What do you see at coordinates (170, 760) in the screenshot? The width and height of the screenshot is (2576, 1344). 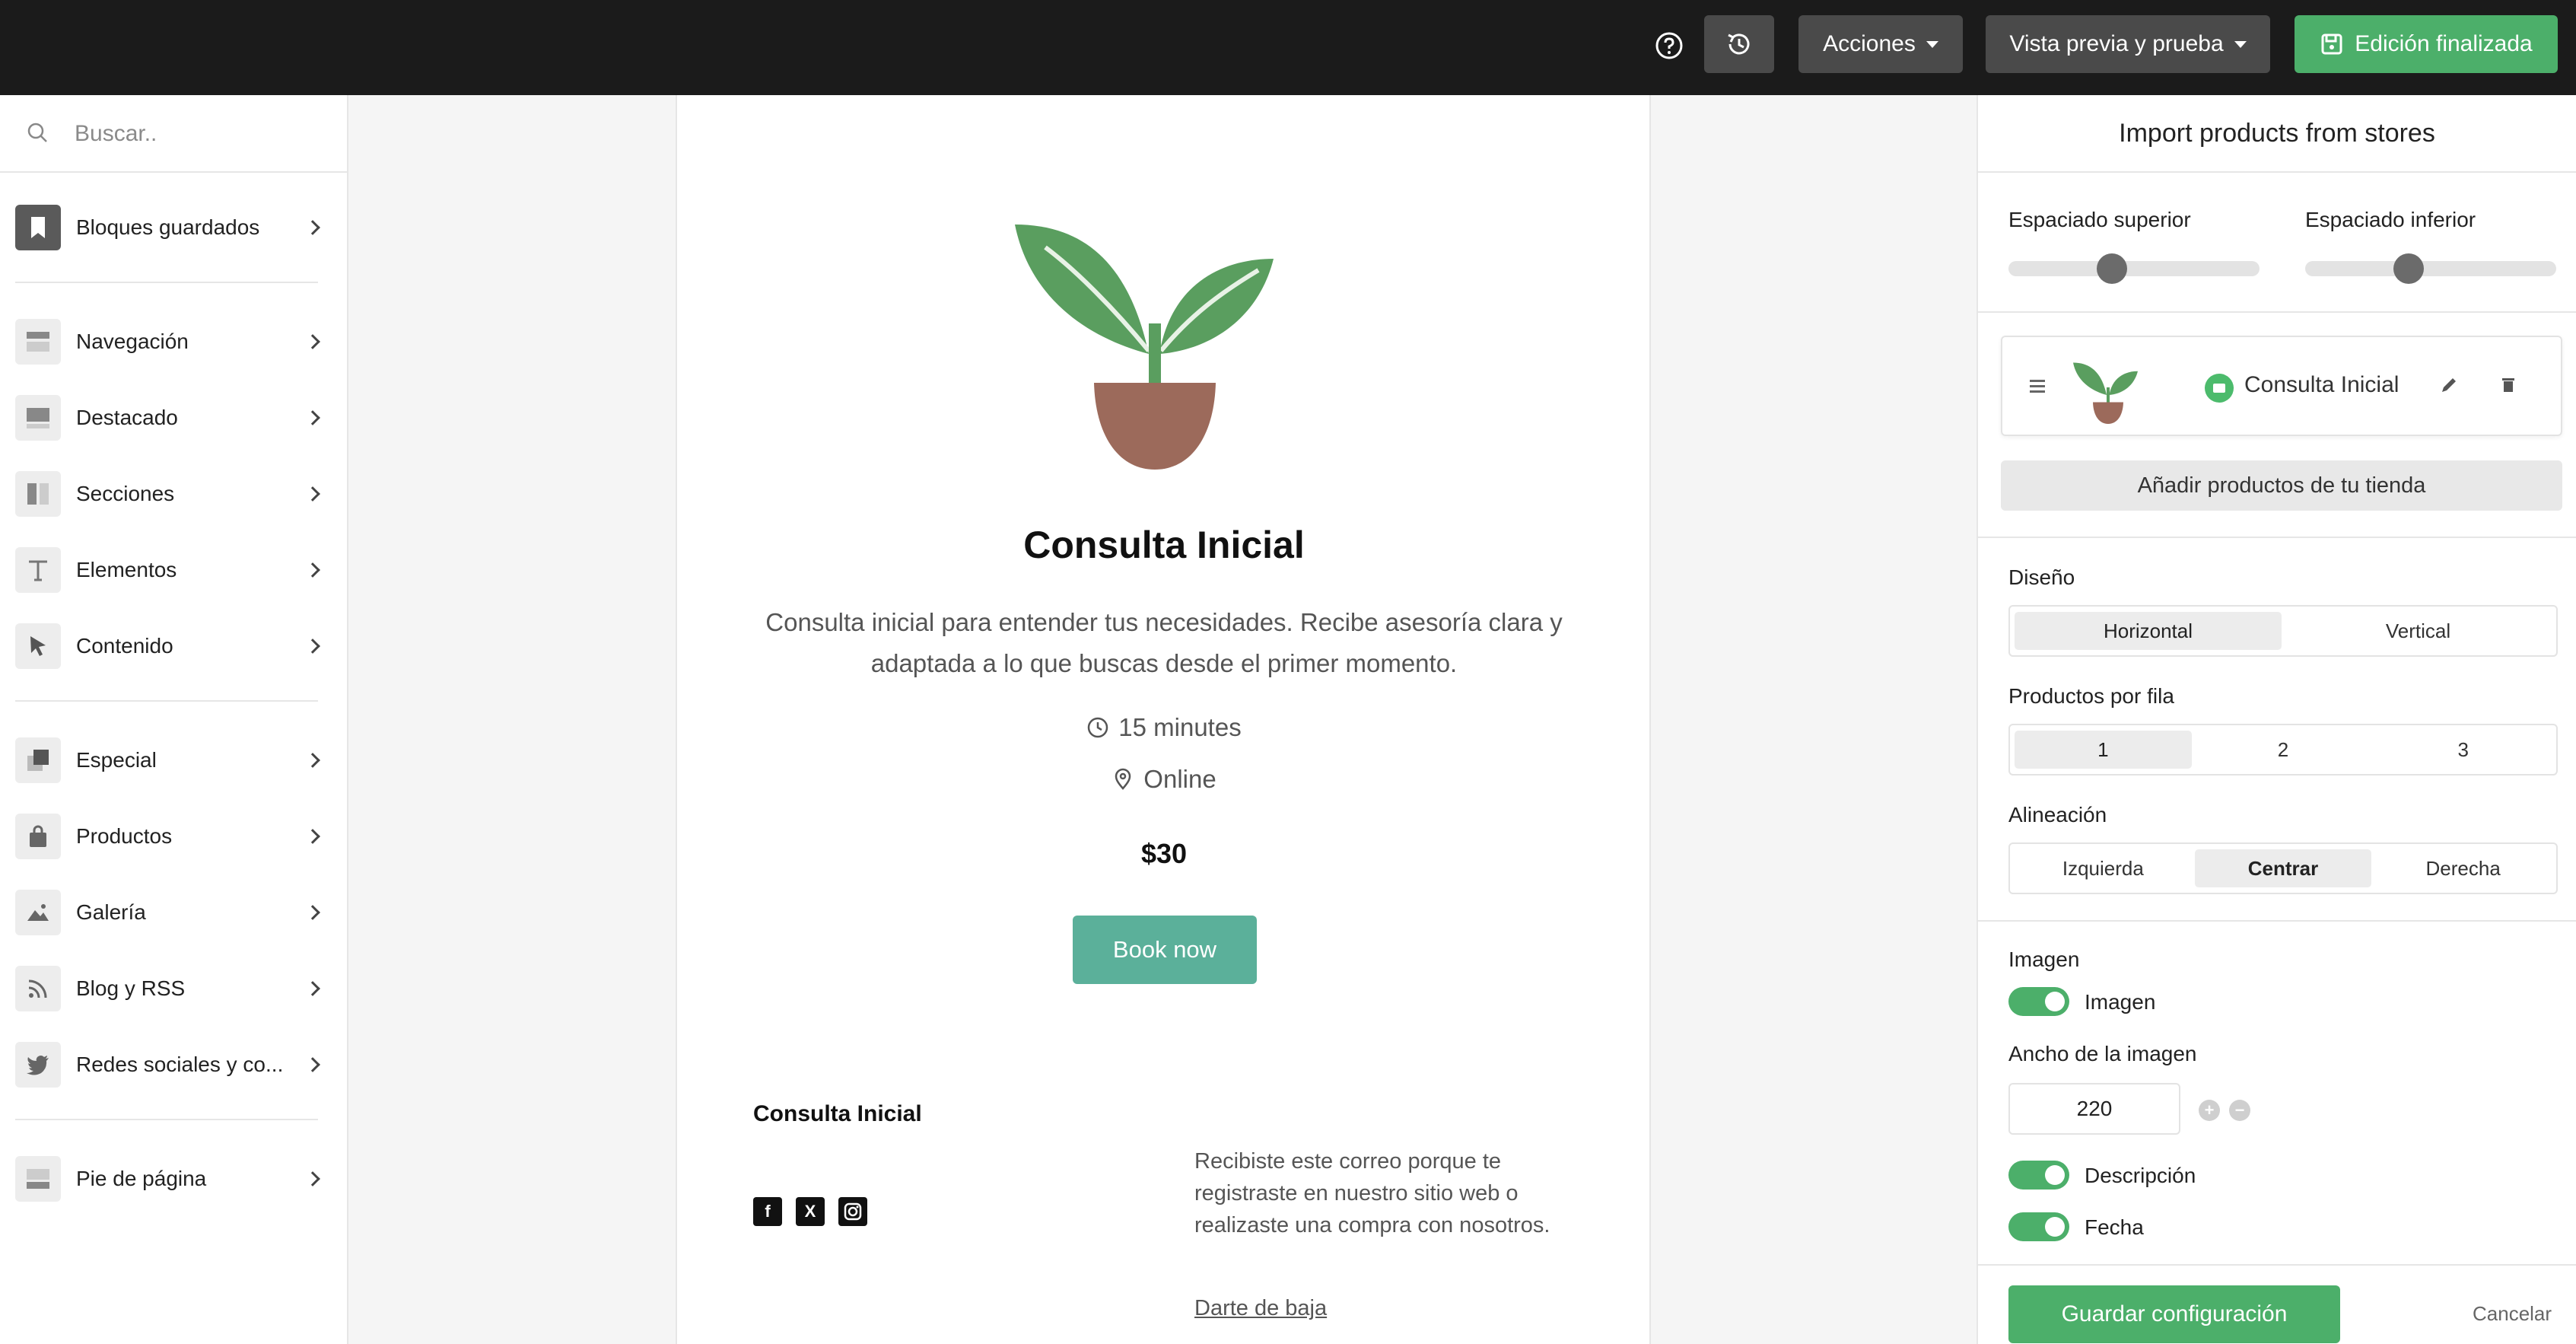 I see `sidebar-item-special: Especial` at bounding box center [170, 760].